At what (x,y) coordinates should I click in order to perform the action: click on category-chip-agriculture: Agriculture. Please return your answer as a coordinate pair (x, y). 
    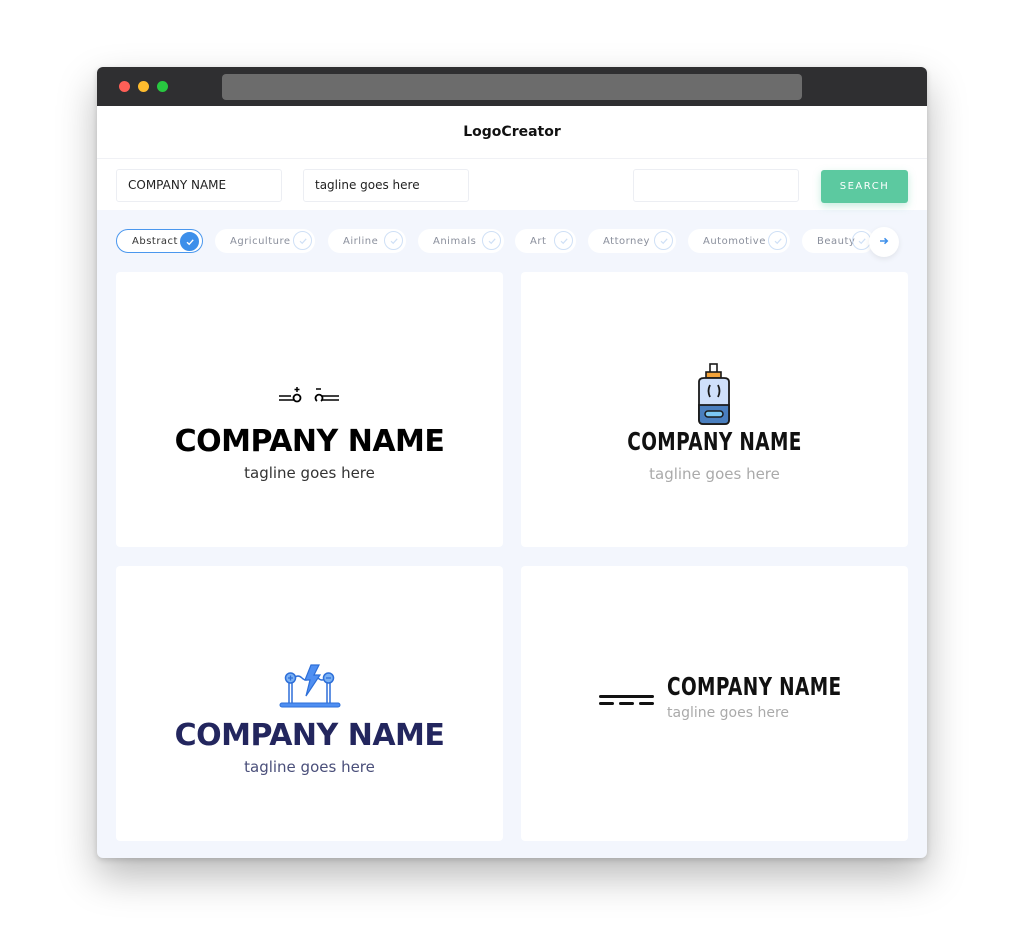
    Looking at the image, I should click on (265, 241).